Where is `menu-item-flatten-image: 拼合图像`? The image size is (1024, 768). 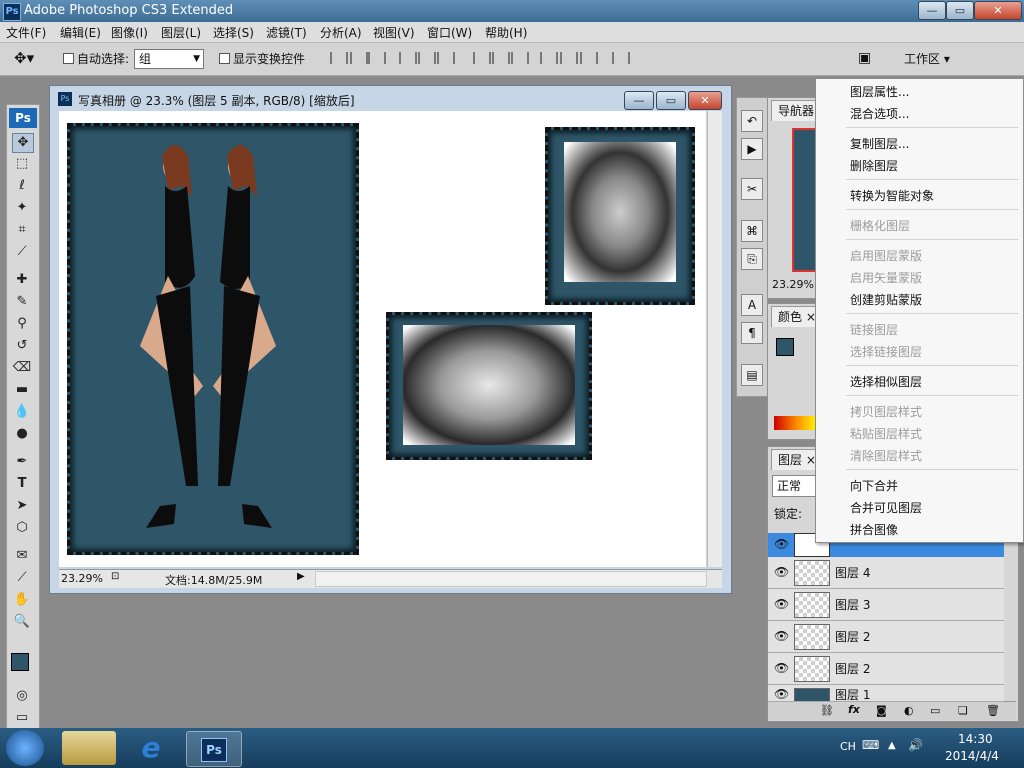 menu-item-flatten-image: 拼合图像 is located at coordinates (874, 529).